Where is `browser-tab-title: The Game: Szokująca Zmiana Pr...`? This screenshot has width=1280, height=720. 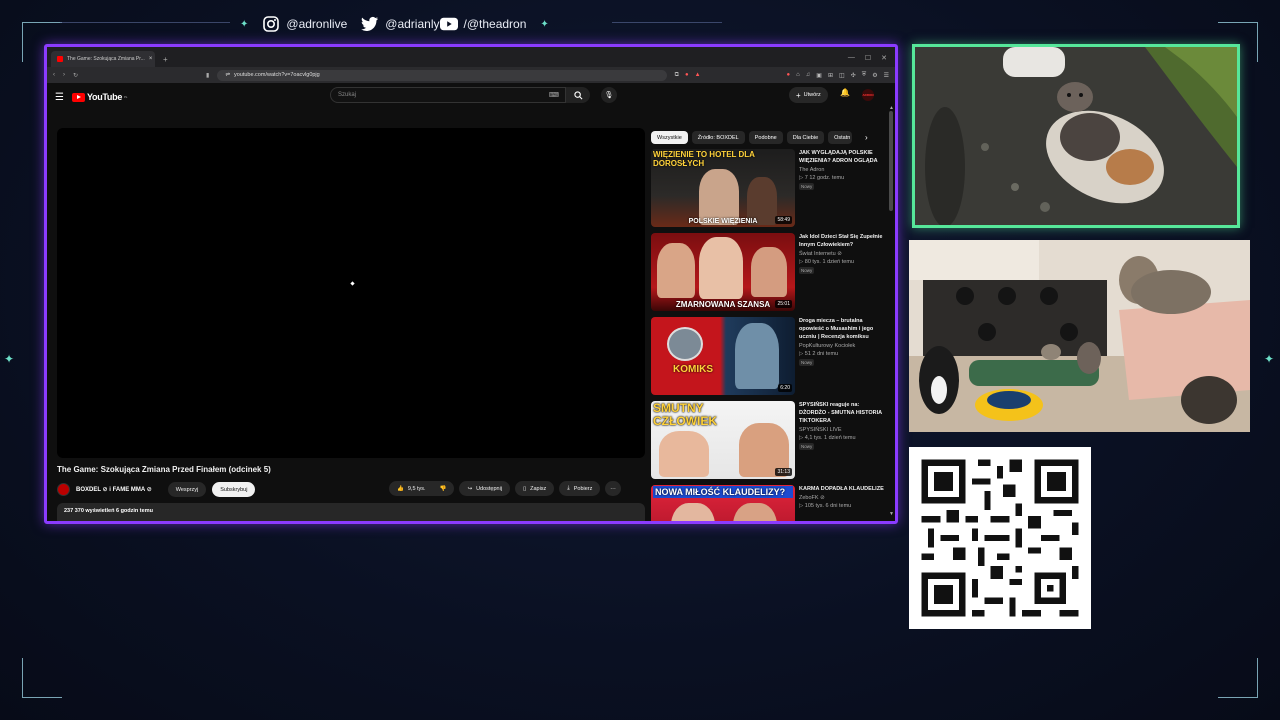 browser-tab-title: The Game: Szokująca Zmiana Pr... is located at coordinates (106, 59).